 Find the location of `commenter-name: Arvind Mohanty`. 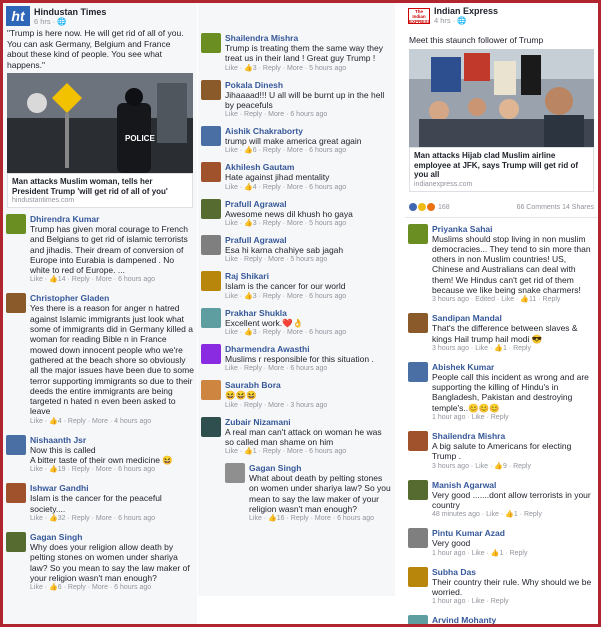

commenter-name: Arvind Mohanty is located at coordinates (513, 619).